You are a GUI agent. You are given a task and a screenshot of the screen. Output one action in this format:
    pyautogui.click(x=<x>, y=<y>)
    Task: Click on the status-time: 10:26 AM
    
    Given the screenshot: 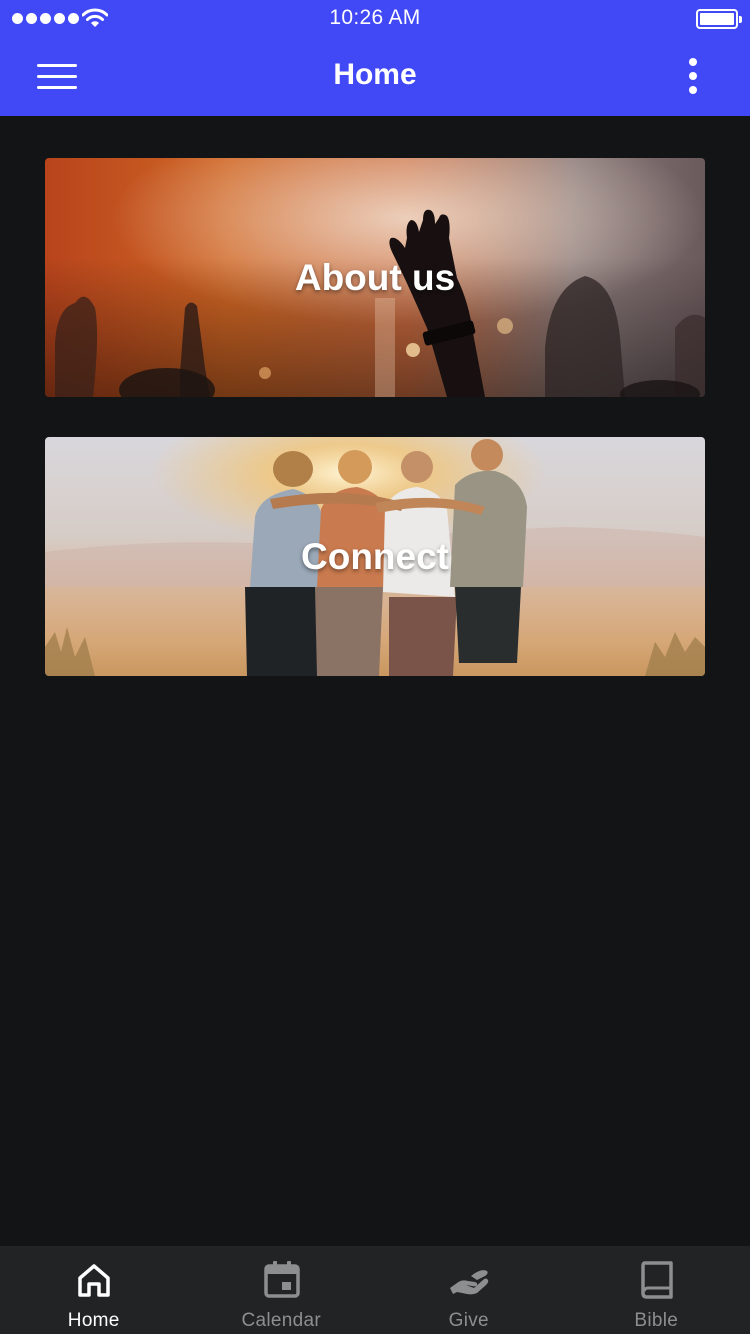 What is the action you would take?
    pyautogui.click(x=375, y=17)
    